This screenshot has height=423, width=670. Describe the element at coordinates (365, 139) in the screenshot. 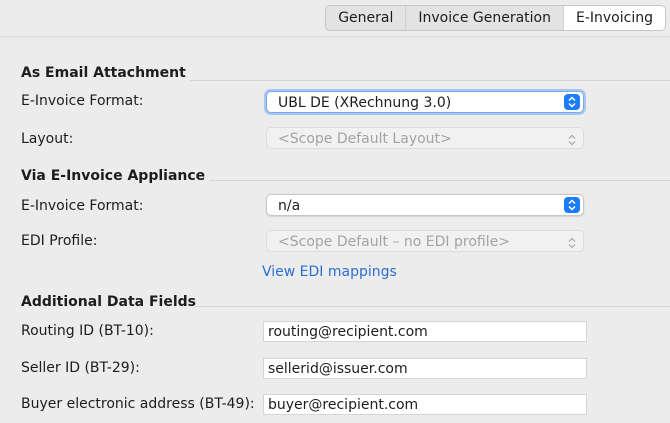

I see `layout-value: <Scope Default Layout>` at that location.